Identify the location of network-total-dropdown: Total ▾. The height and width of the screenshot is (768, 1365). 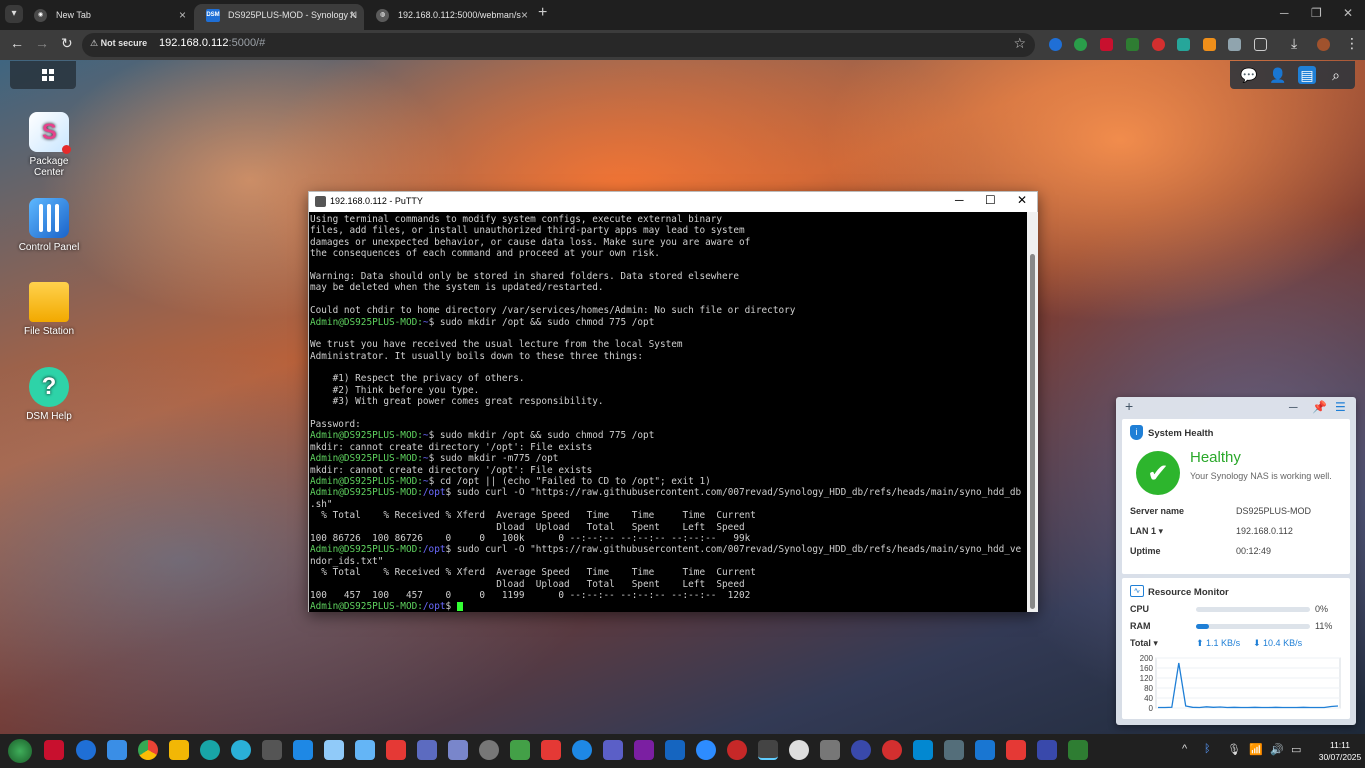
(1144, 643).